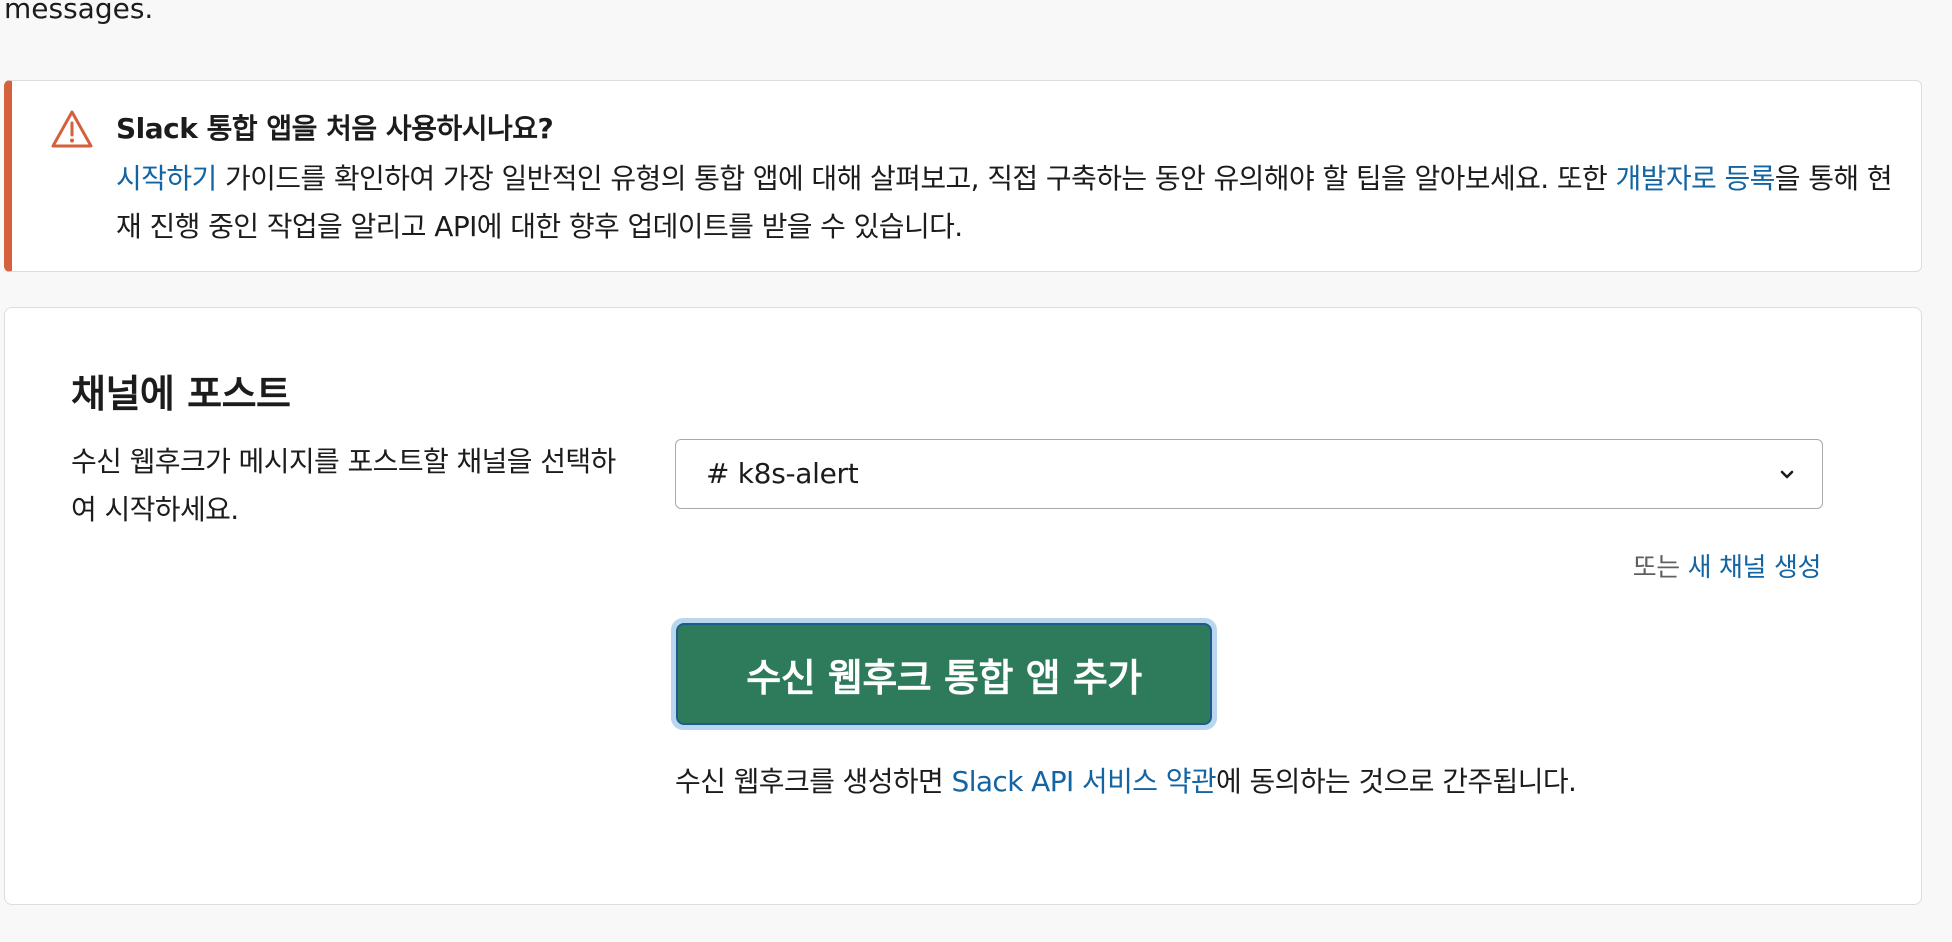 The width and height of the screenshot is (1952, 942). I want to click on terms-text-1: 수신 웹후크를 생성하면, so click(813, 781).